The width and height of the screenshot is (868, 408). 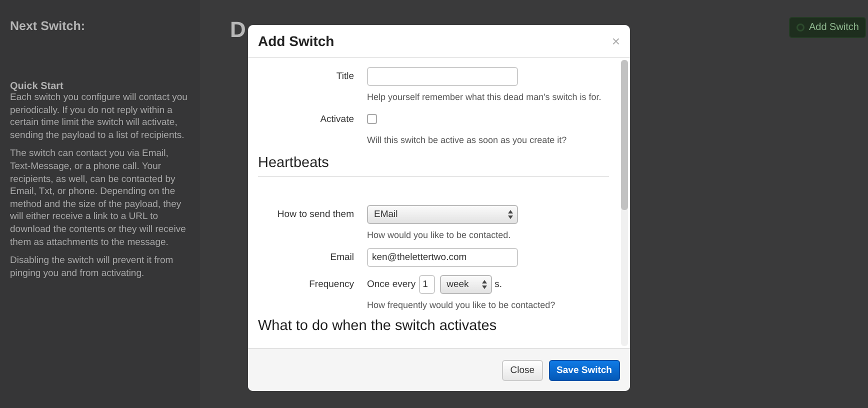 What do you see at coordinates (99, 117) in the screenshot?
I see `quick-start-paragraph: Each switch you configure will contact you periodically. If you do not reply within a certain time limit the switch will activate, sending the payload to a list of recipients.` at bounding box center [99, 117].